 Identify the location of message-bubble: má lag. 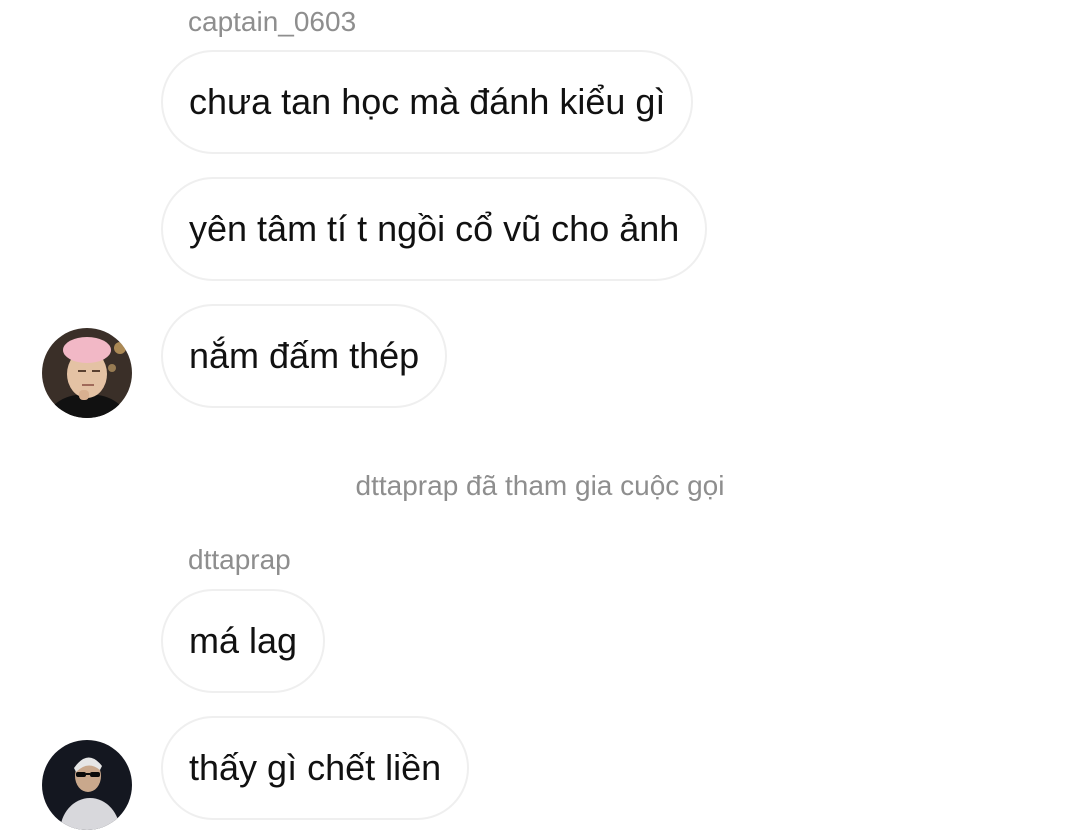
(243, 641).